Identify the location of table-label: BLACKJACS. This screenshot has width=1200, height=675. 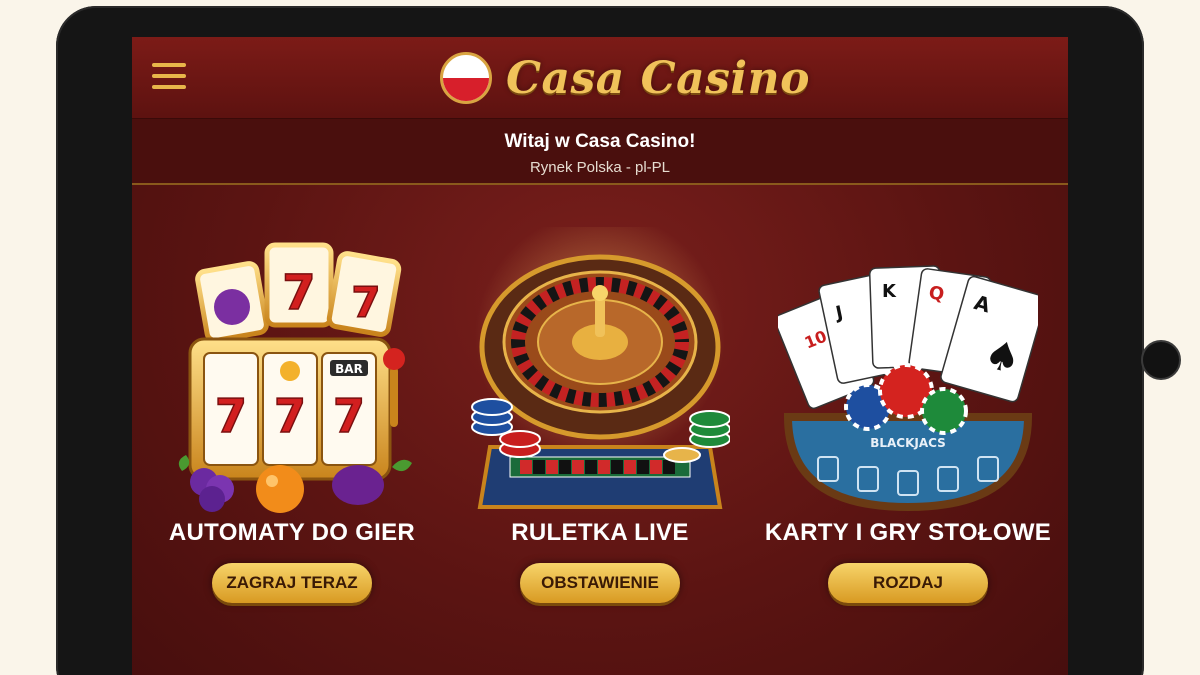
(908, 443).